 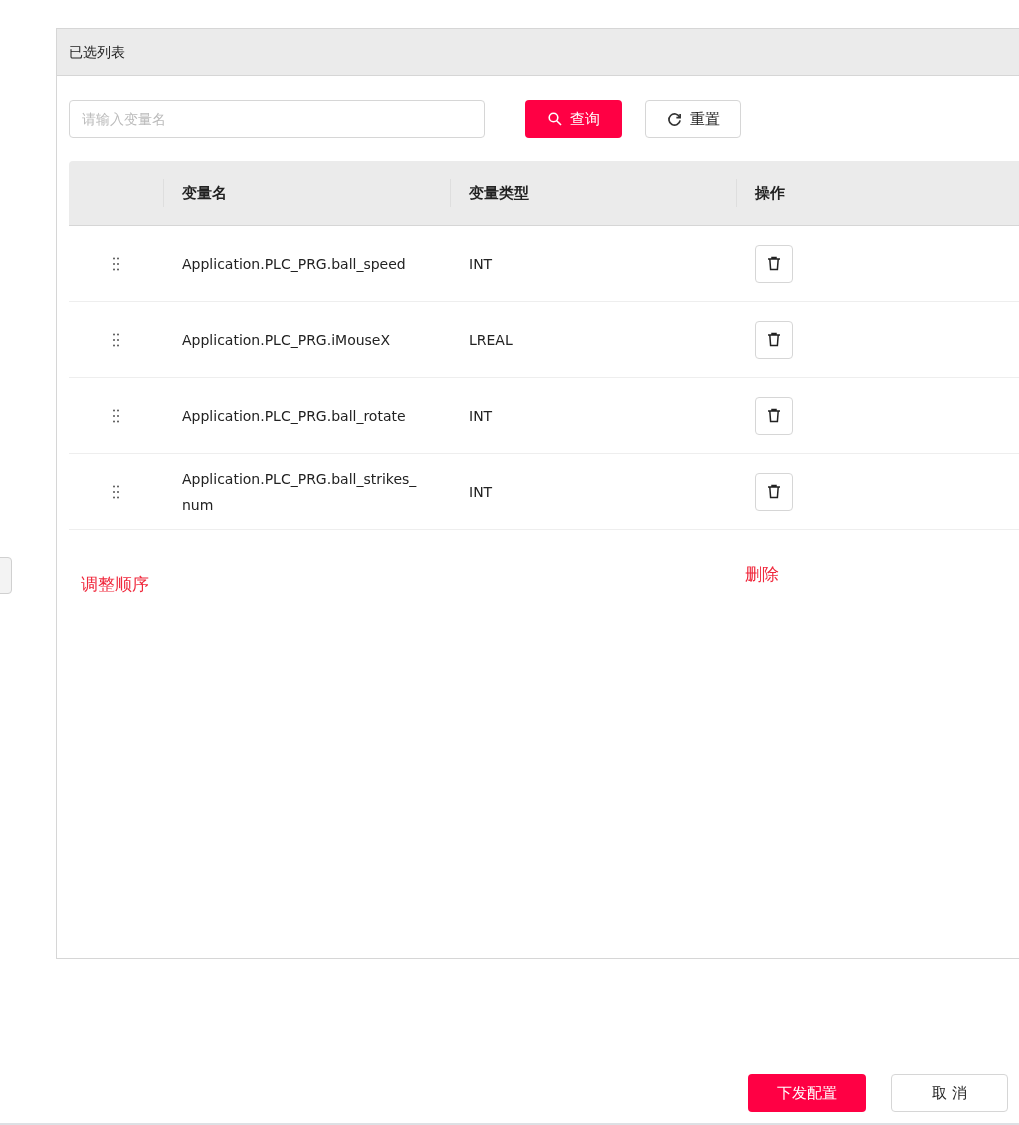 I want to click on table-cell: LREAL, so click(x=491, y=339).